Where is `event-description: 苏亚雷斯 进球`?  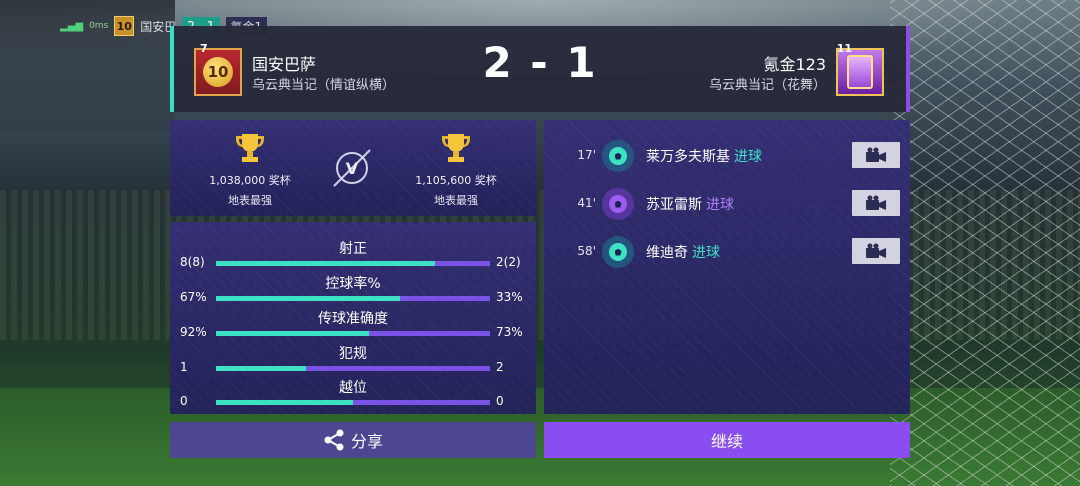 event-description: 苏亚雷斯 进球 is located at coordinates (690, 204).